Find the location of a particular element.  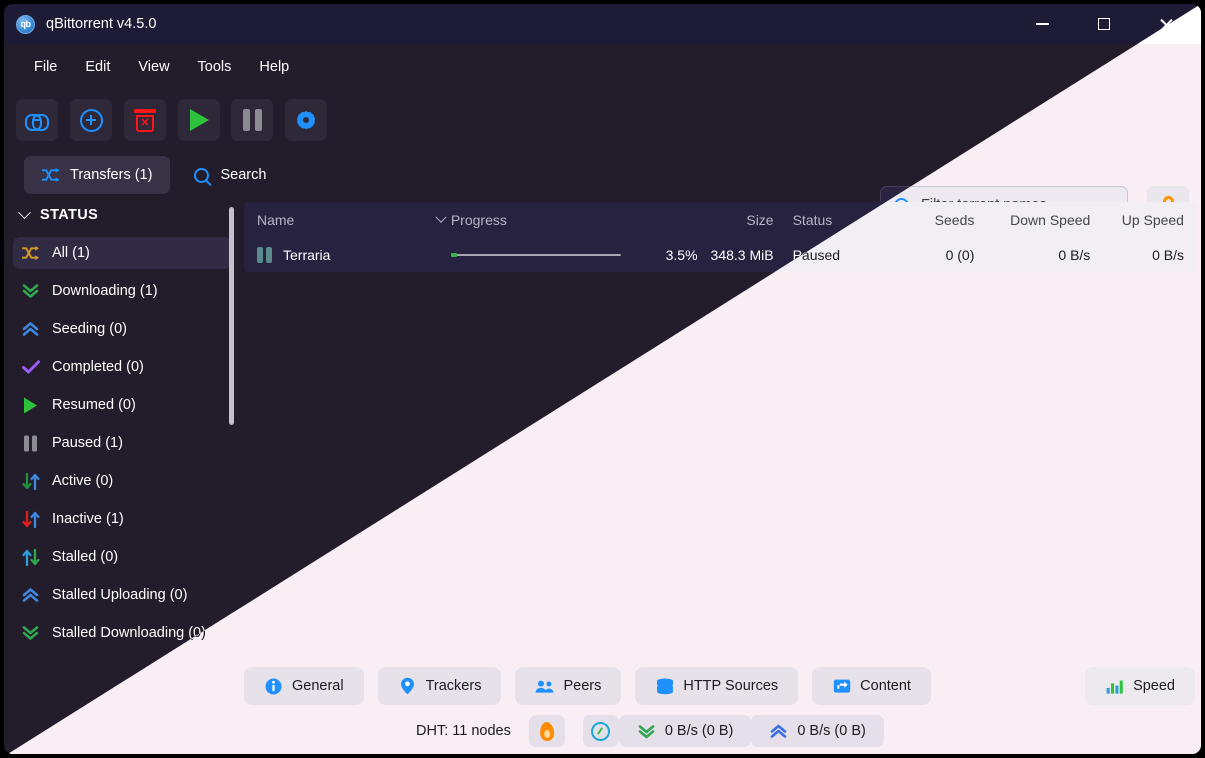

menu-edit: Edit is located at coordinates (97, 67).